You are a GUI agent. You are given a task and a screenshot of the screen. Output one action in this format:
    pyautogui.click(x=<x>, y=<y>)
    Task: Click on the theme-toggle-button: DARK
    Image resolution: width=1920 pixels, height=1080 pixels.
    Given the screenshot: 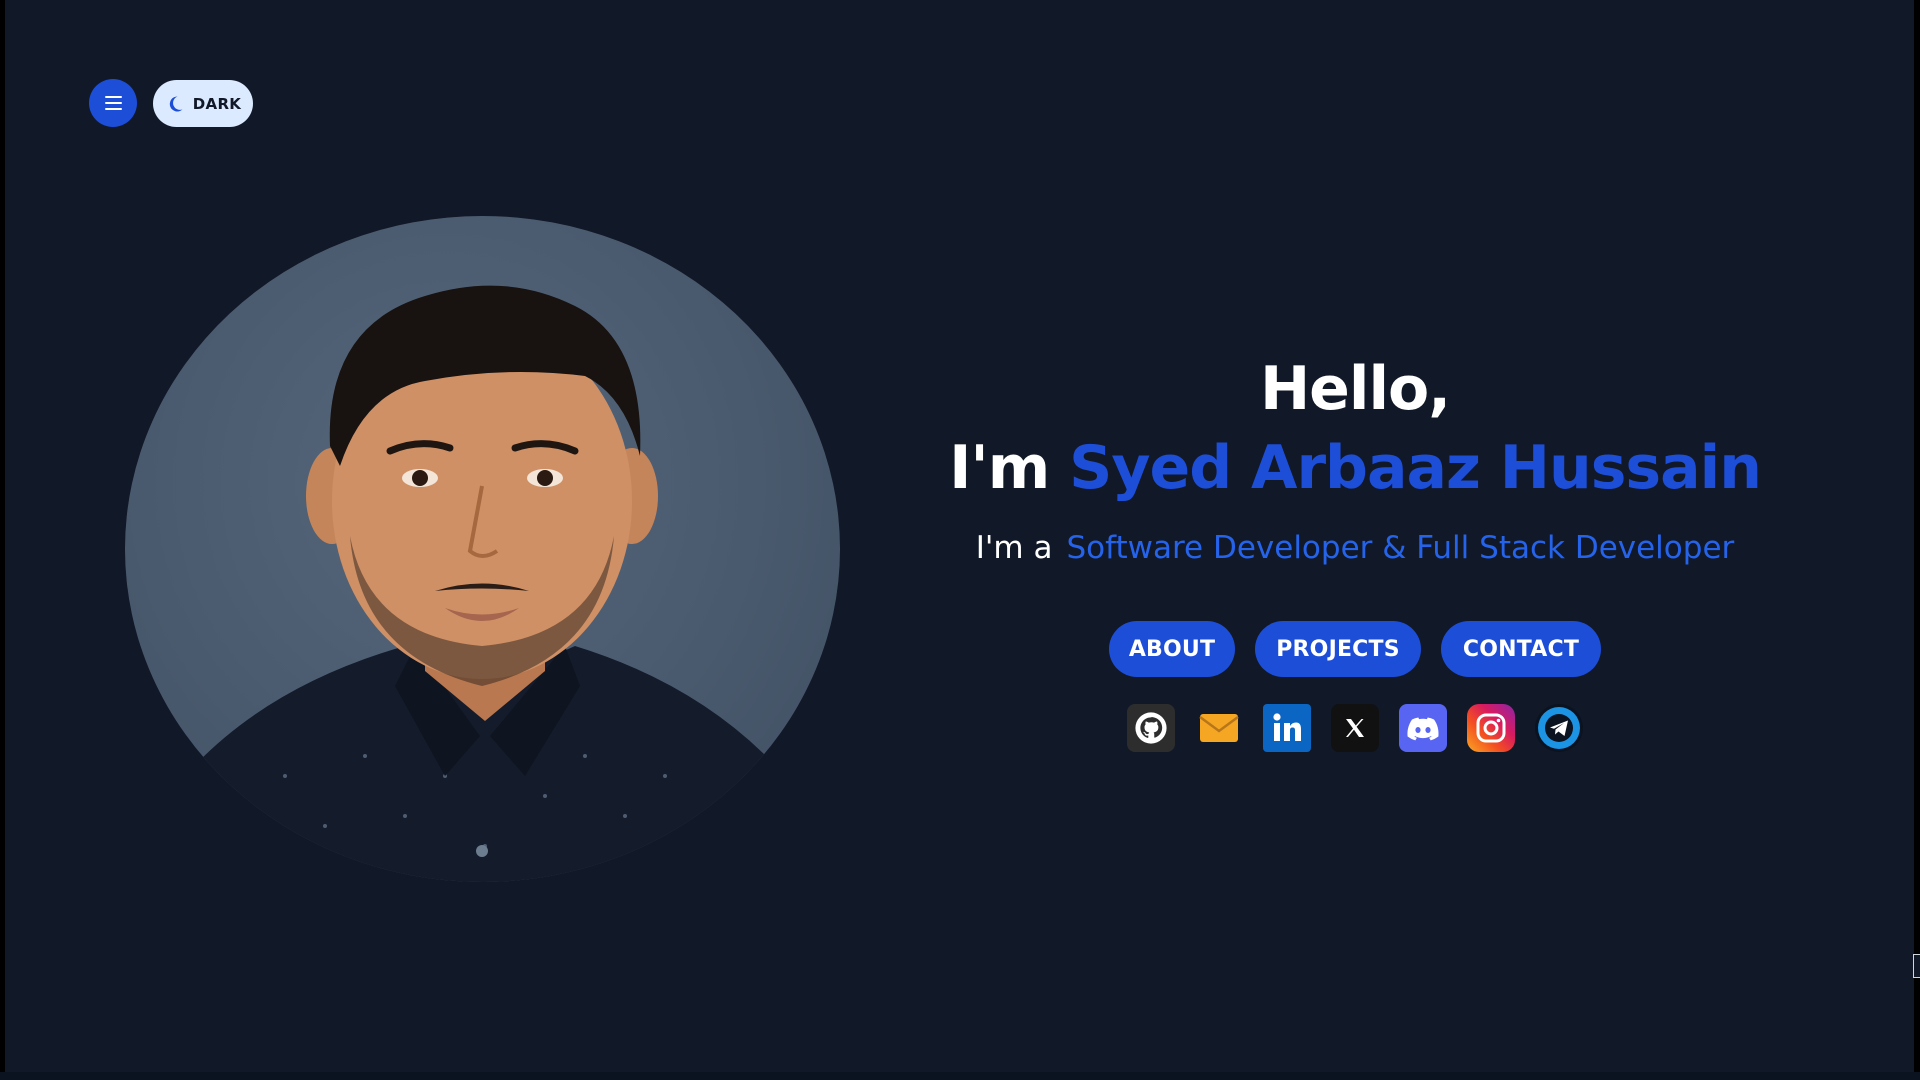 What is the action you would take?
    pyautogui.click(x=203, y=103)
    